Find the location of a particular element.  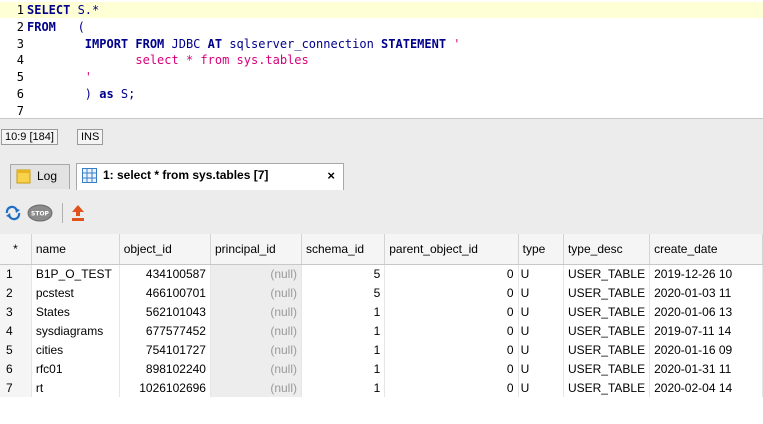

result-toolbar: STOP is located at coordinates (381, 212).